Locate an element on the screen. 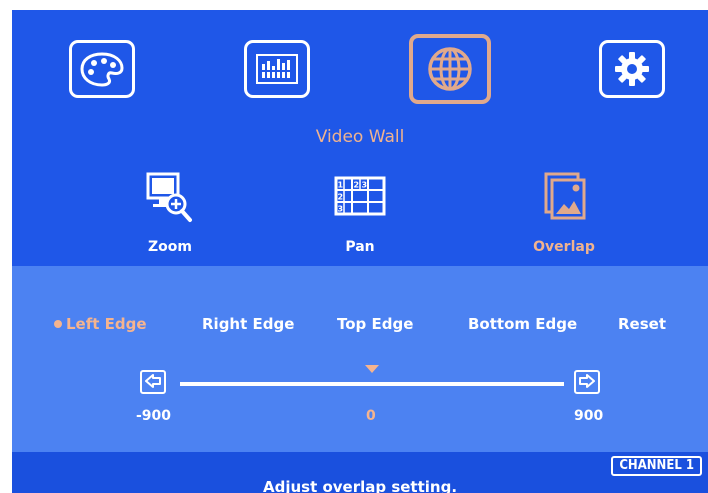 The image size is (708, 493). arrow-right-icon is located at coordinates (587, 382).